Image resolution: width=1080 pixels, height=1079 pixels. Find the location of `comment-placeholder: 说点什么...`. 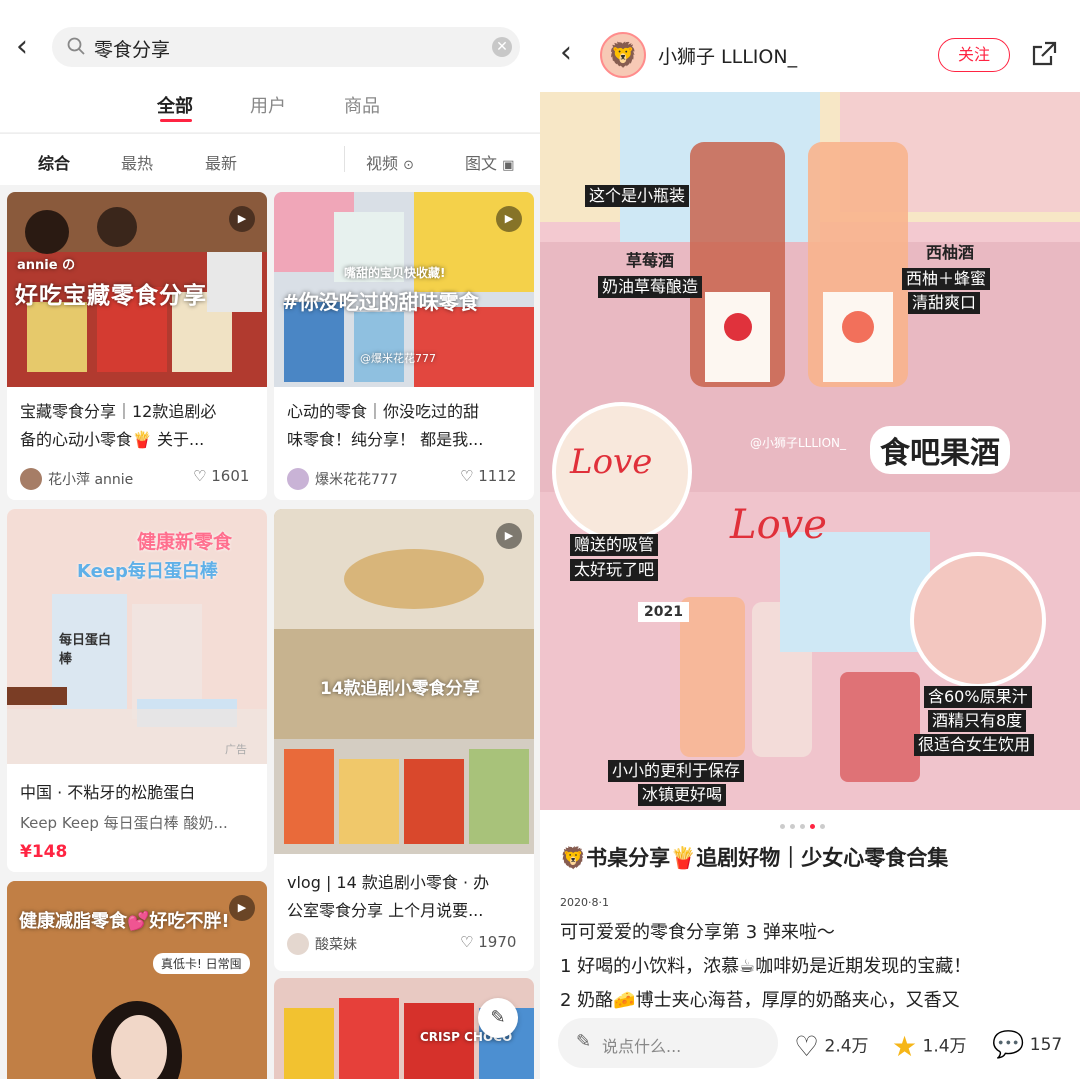

comment-placeholder: 说点什么... is located at coordinates (642, 1046).